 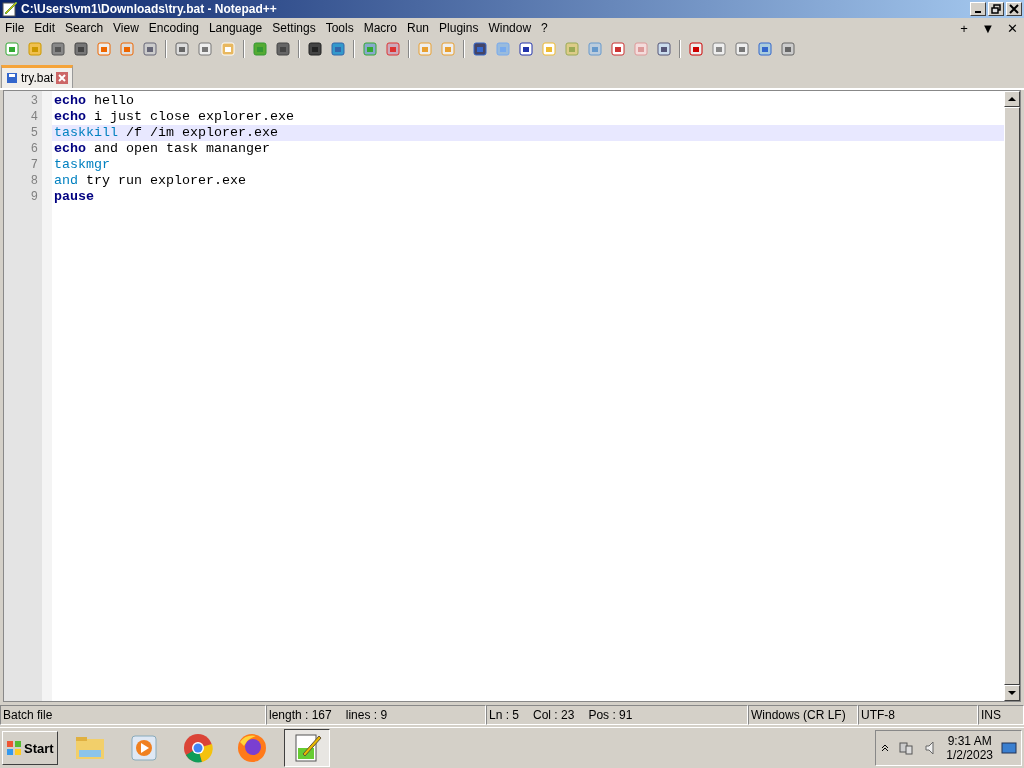 I want to click on four-square-logo-icon, so click(x=14, y=748).